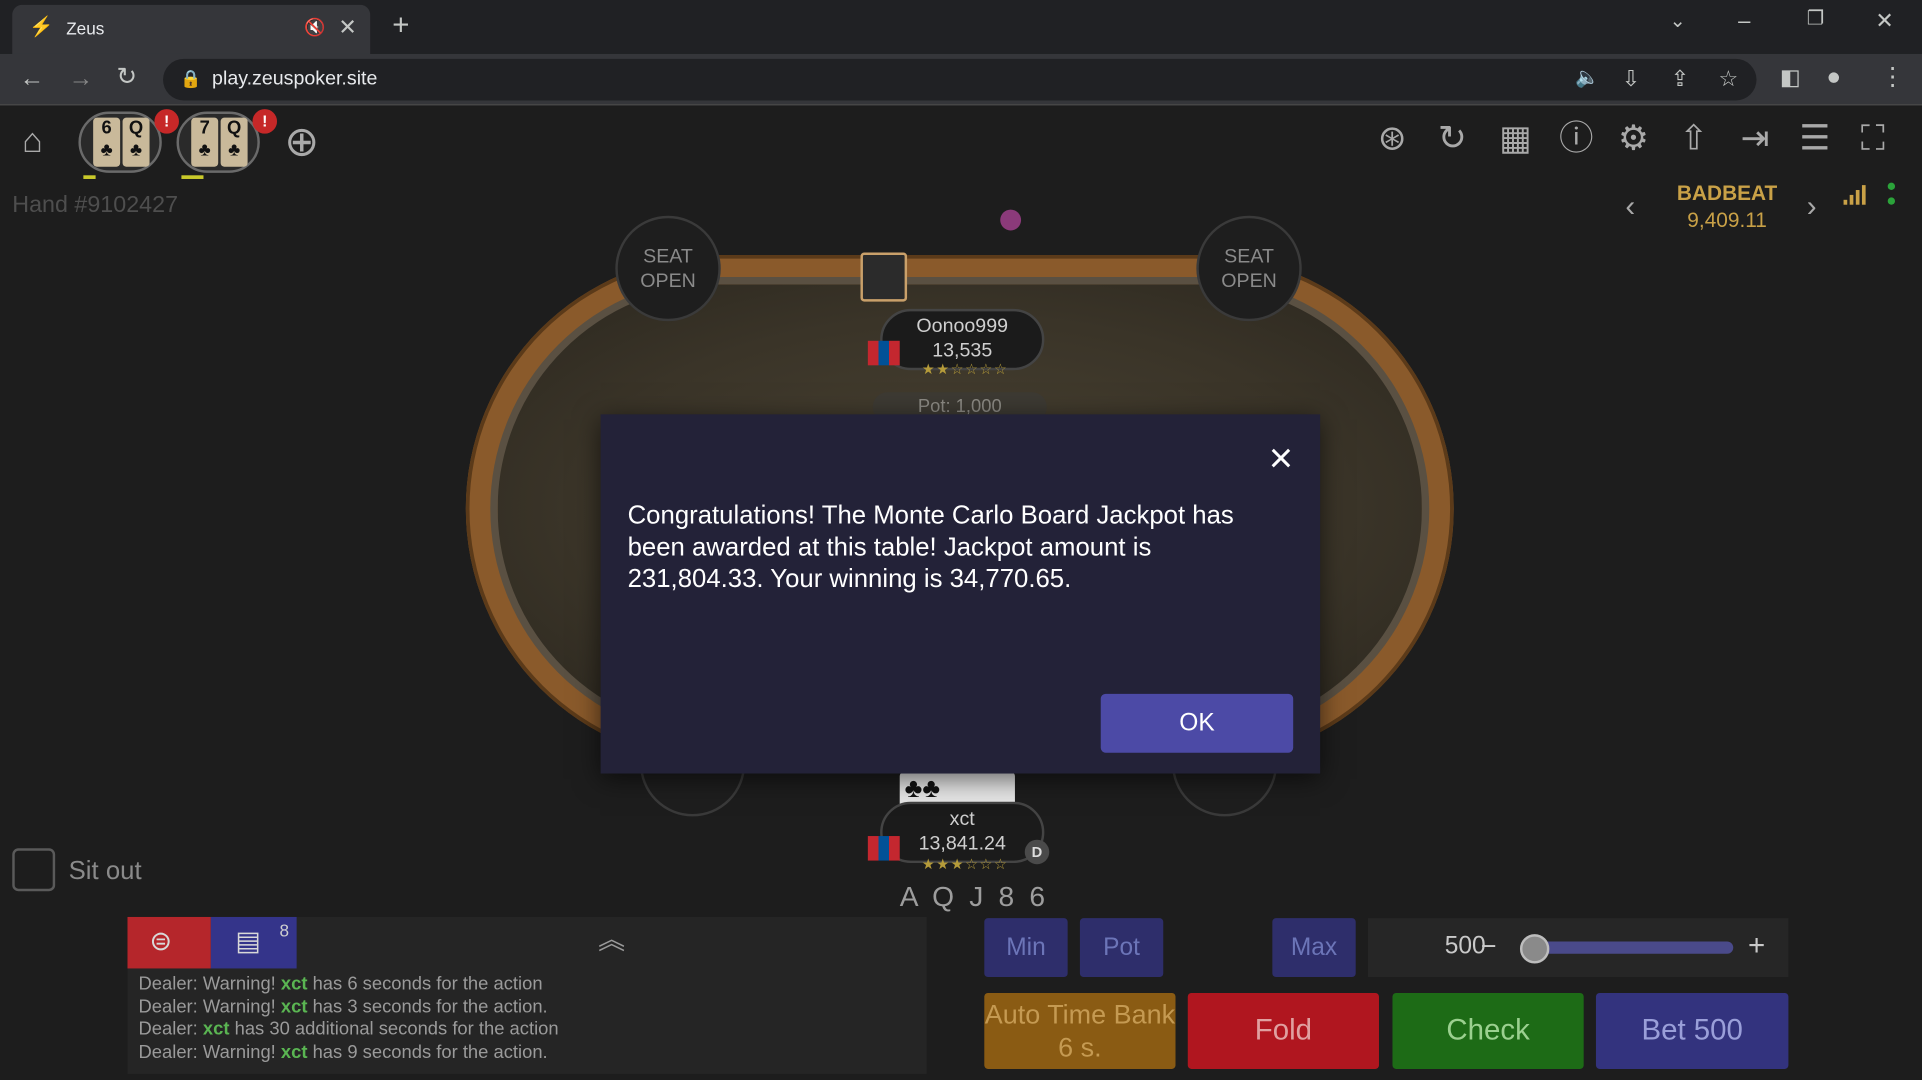  I want to click on ok-button: OK, so click(1197, 723).